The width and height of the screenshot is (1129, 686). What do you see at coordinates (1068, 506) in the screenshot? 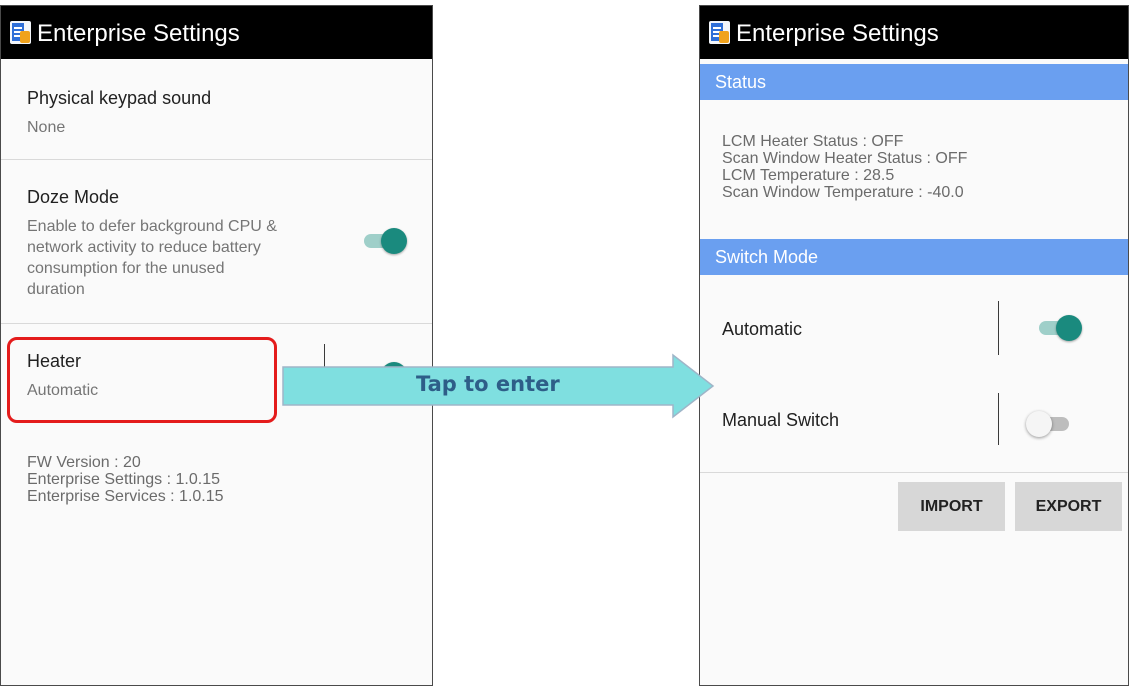
I see `export-button: EXPORT` at bounding box center [1068, 506].